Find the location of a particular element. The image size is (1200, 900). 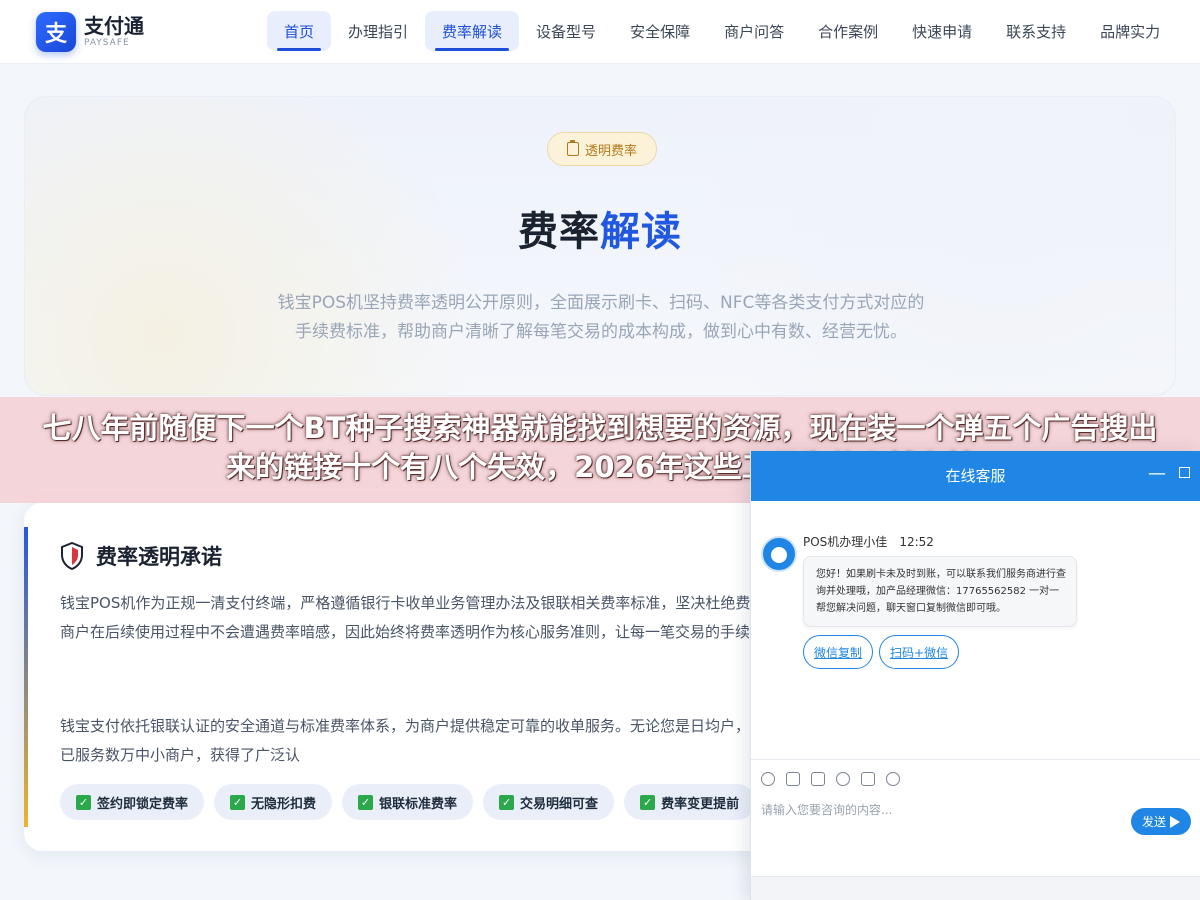

emoji-icon is located at coordinates (768, 778).